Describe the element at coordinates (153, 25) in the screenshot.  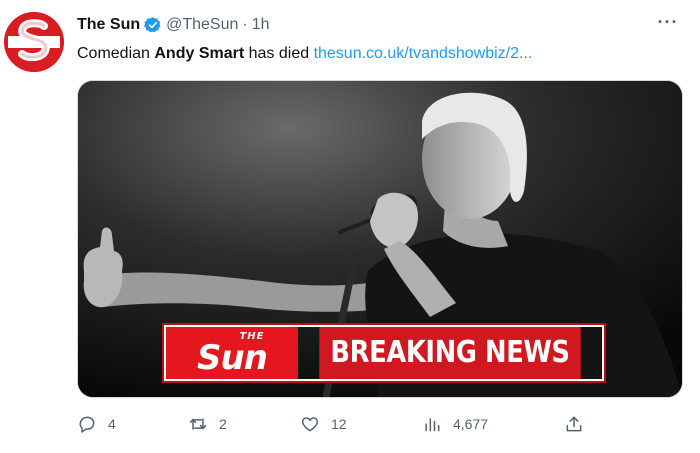
I see `verified-badge-icon` at that location.